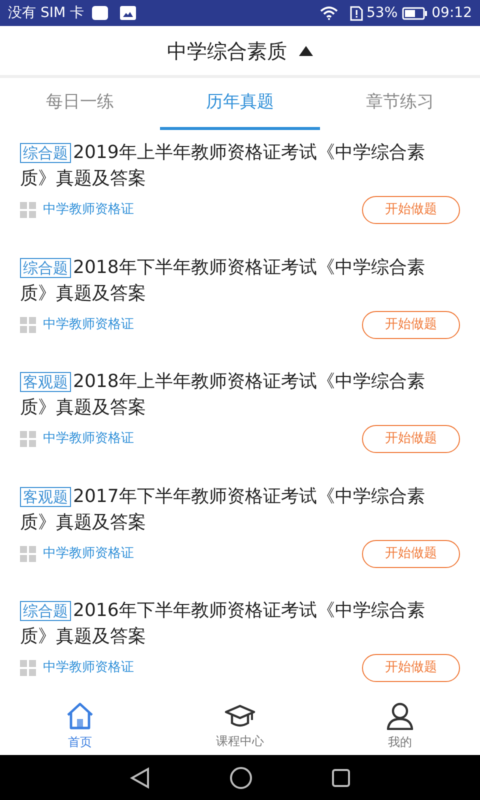 The image size is (480, 800). What do you see at coordinates (227, 51) in the screenshot?
I see `page-title: 中学综合素质` at bounding box center [227, 51].